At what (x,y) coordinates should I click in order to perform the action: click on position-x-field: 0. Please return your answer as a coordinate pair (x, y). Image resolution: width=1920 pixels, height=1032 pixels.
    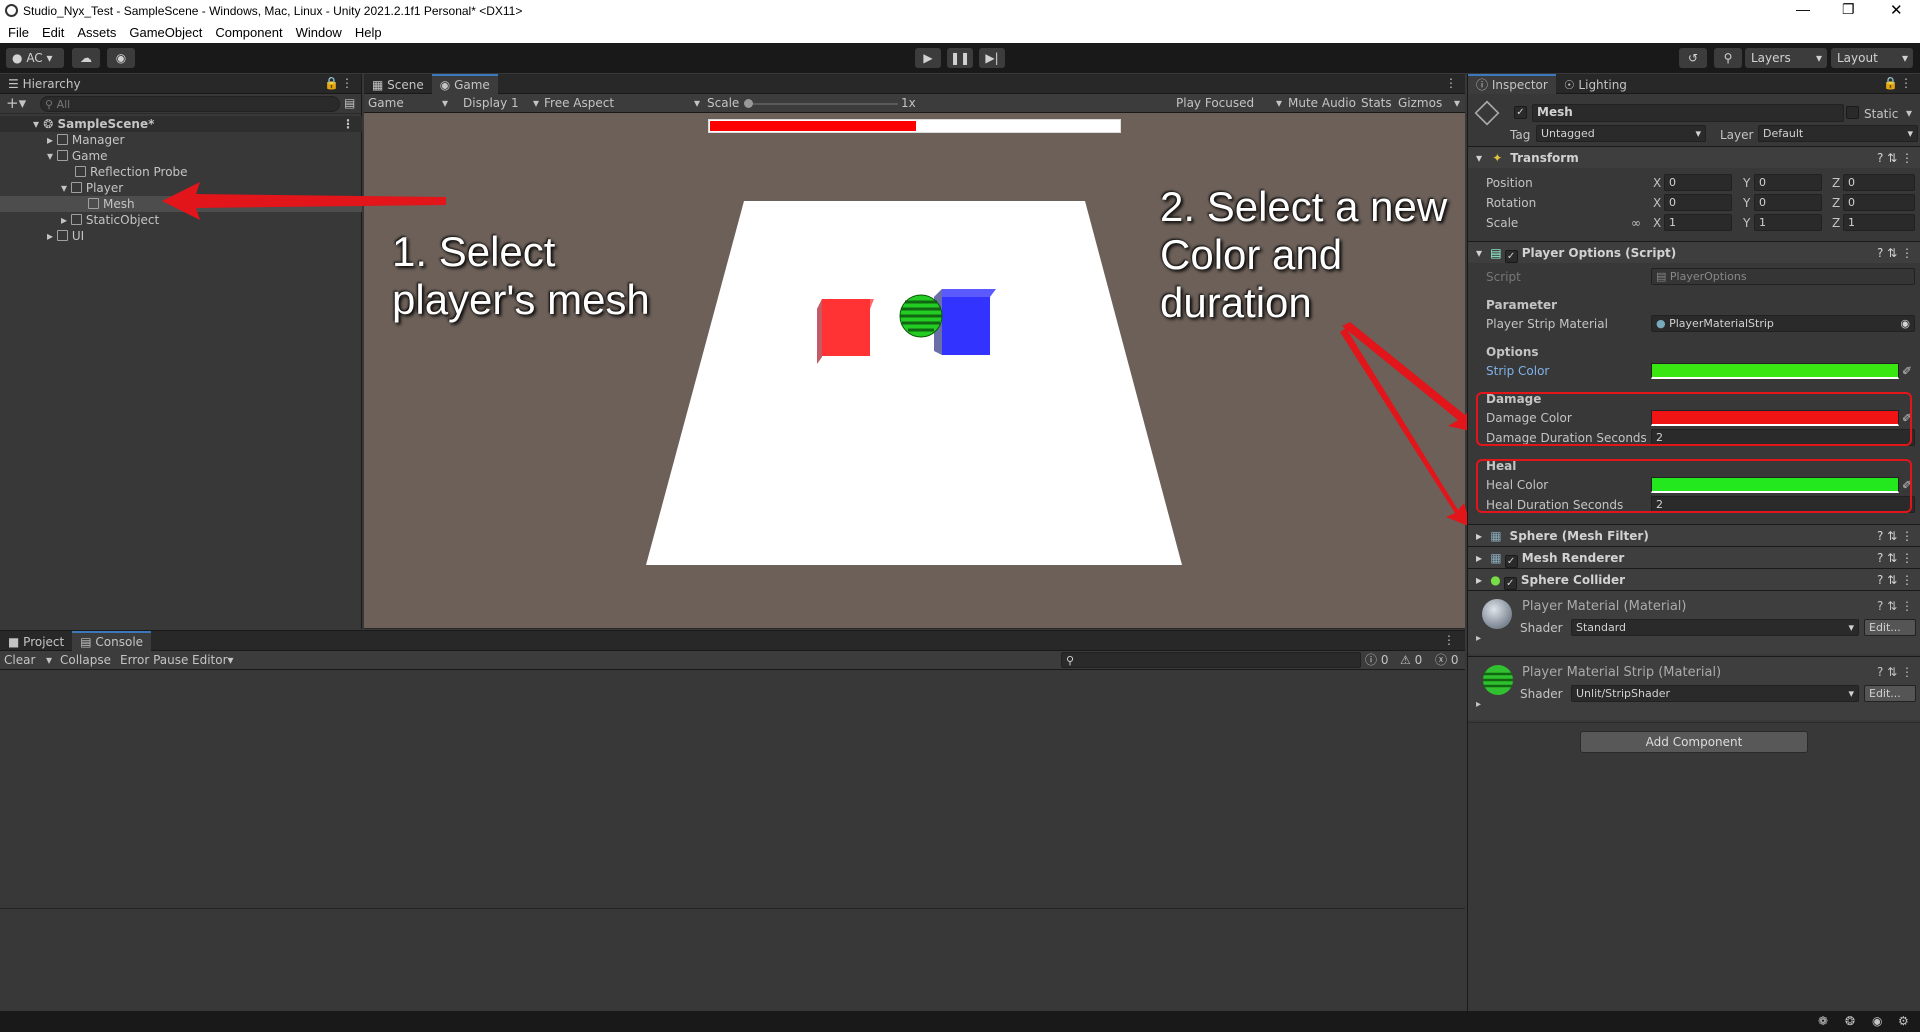
    Looking at the image, I should click on (1698, 182).